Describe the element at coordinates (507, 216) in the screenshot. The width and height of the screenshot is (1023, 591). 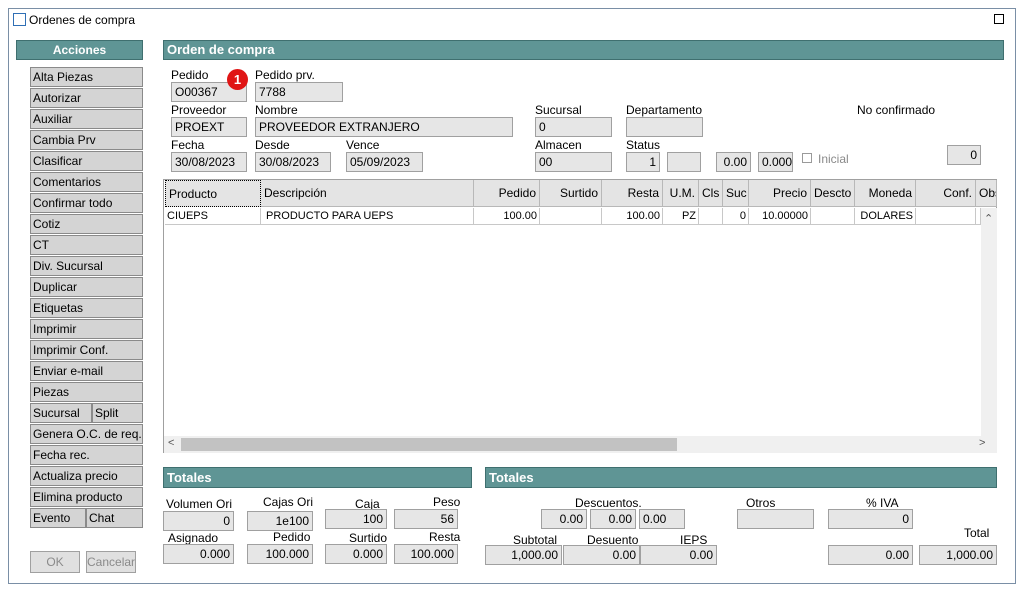
I see `cell-pedido: 100.00` at that location.